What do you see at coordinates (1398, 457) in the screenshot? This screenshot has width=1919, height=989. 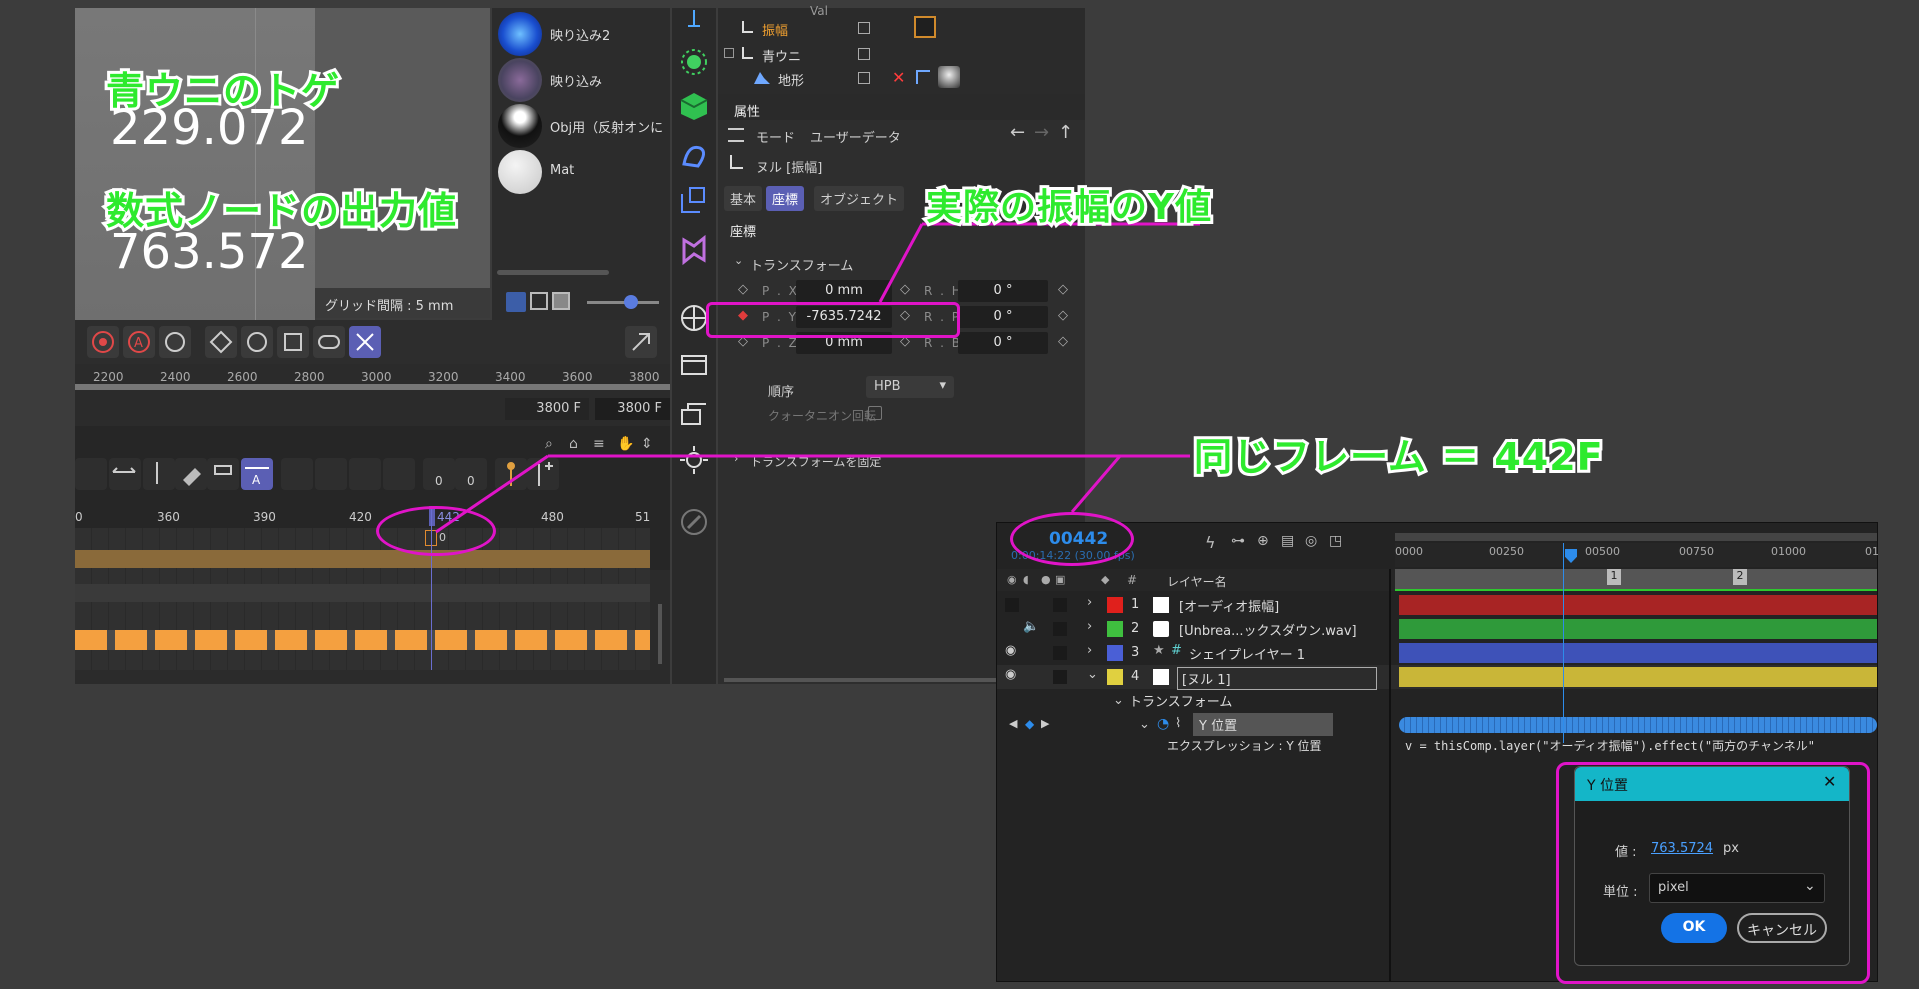 I see `annotation-same-frame: 同じフレーム ＝ 442F` at bounding box center [1398, 457].